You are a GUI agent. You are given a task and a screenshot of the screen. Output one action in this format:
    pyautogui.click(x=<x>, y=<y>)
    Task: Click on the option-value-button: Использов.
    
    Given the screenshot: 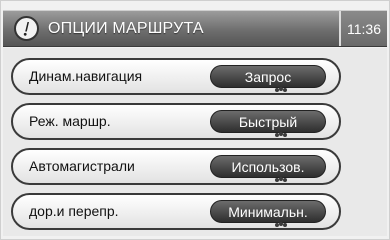 What is the action you would take?
    pyautogui.click(x=268, y=166)
    